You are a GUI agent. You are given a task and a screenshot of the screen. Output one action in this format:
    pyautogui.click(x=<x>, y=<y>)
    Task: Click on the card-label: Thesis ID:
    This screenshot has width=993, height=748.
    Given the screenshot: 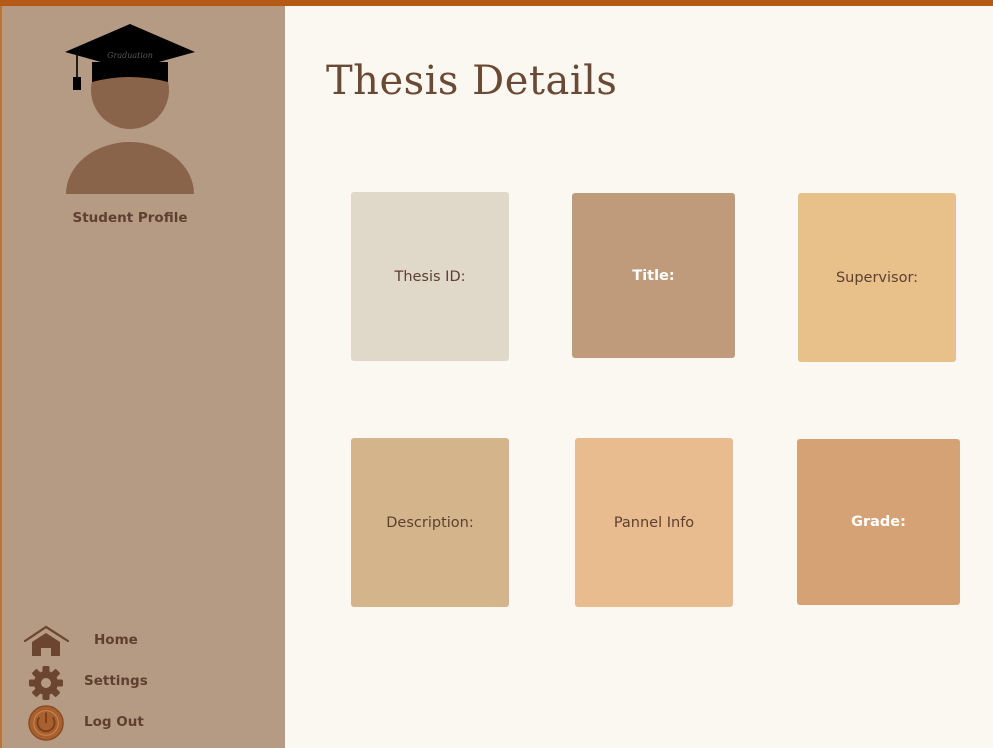 What is the action you would take?
    pyautogui.click(x=430, y=276)
    